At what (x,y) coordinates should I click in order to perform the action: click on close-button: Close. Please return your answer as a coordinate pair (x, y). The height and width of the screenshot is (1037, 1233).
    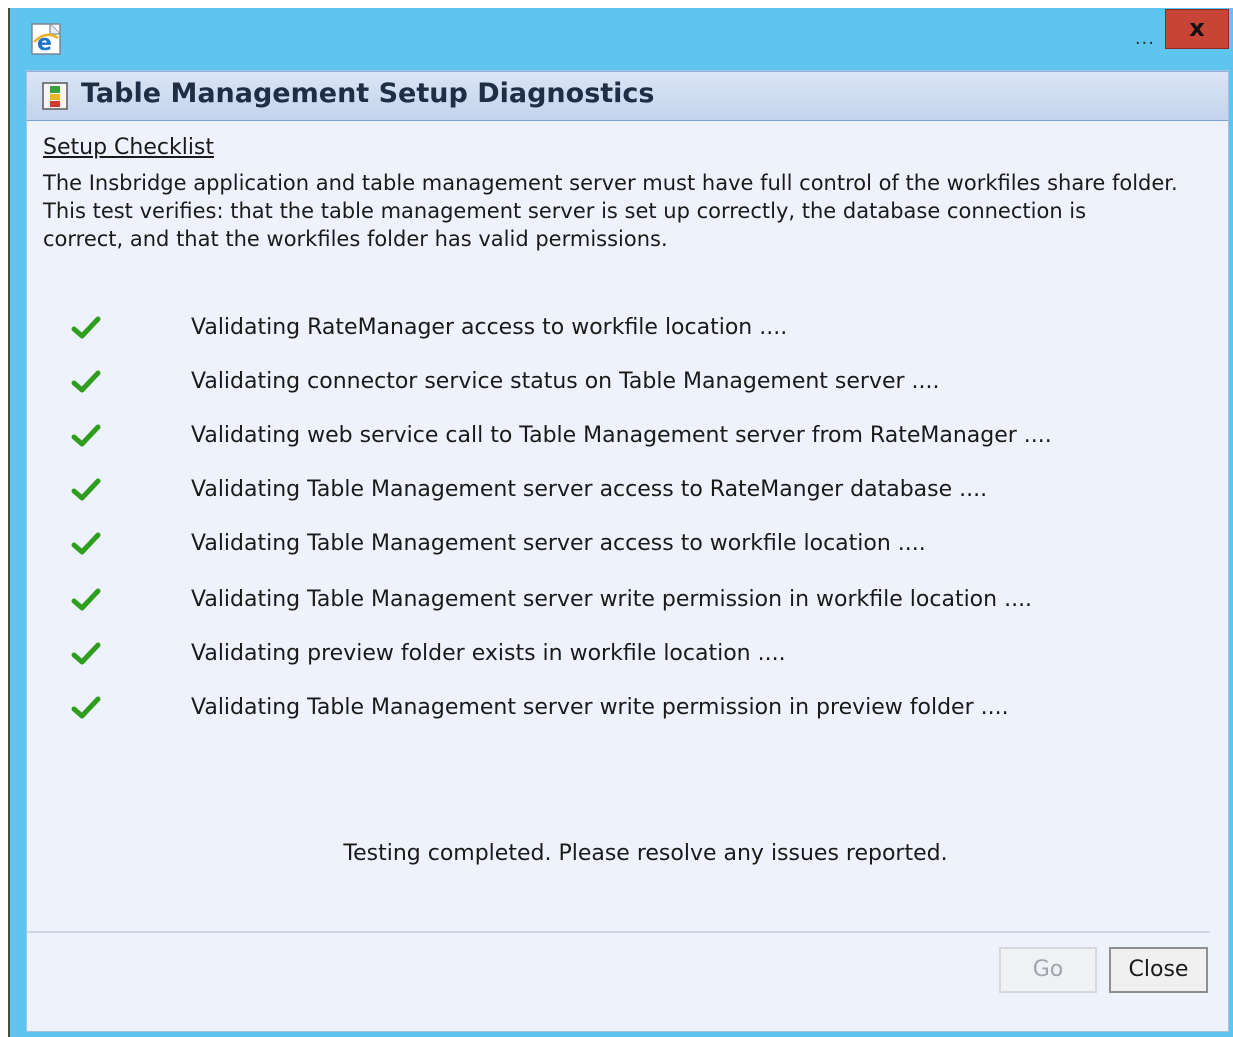
    Looking at the image, I should click on (1158, 970).